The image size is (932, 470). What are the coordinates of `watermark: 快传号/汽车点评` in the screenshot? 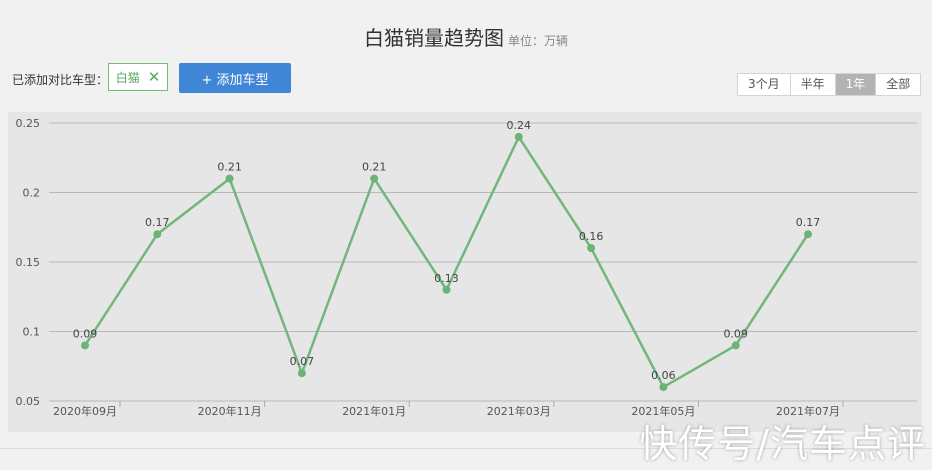 It's located at (782, 444).